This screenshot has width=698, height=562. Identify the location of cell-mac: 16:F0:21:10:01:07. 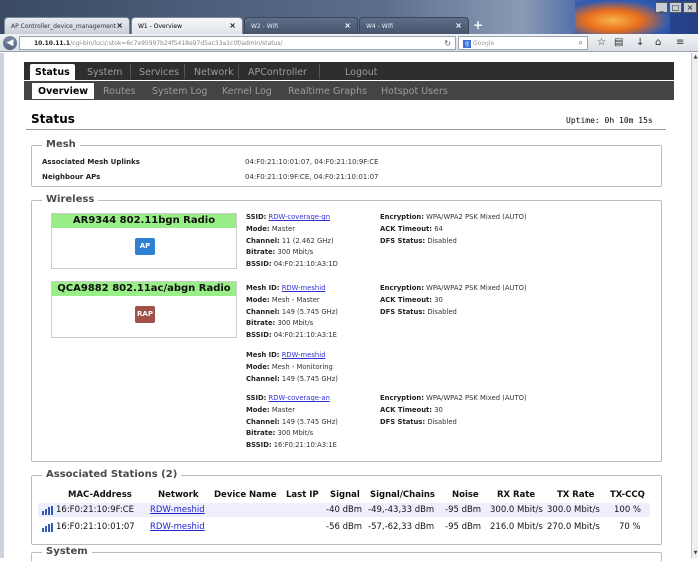
(95, 527).